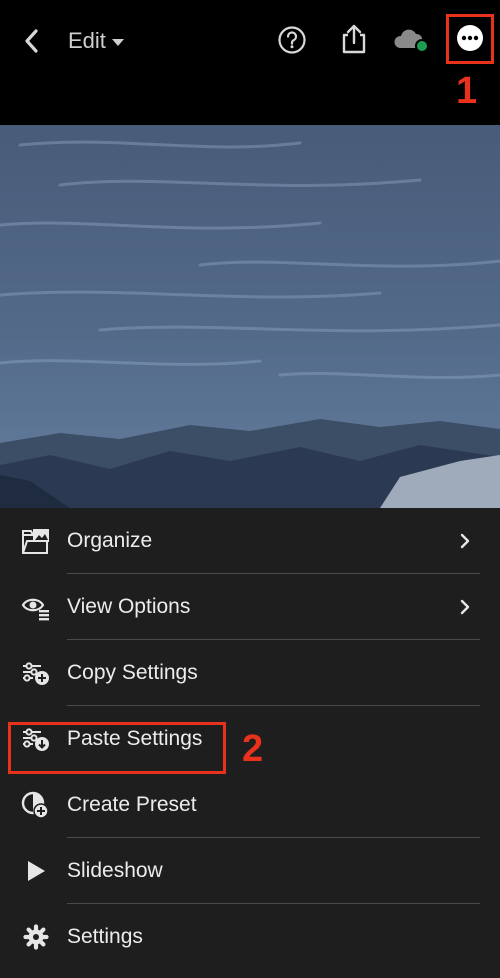 Image resolution: width=500 pixels, height=978 pixels. I want to click on organize-icon, so click(36, 541).